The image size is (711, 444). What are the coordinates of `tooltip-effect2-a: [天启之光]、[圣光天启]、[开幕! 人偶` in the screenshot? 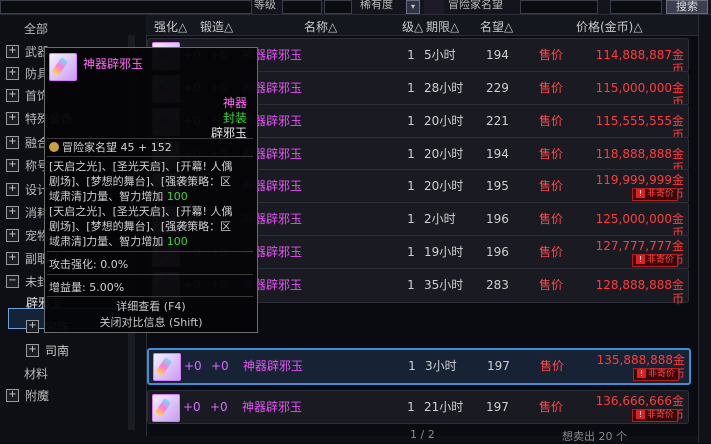 It's located at (141, 211).